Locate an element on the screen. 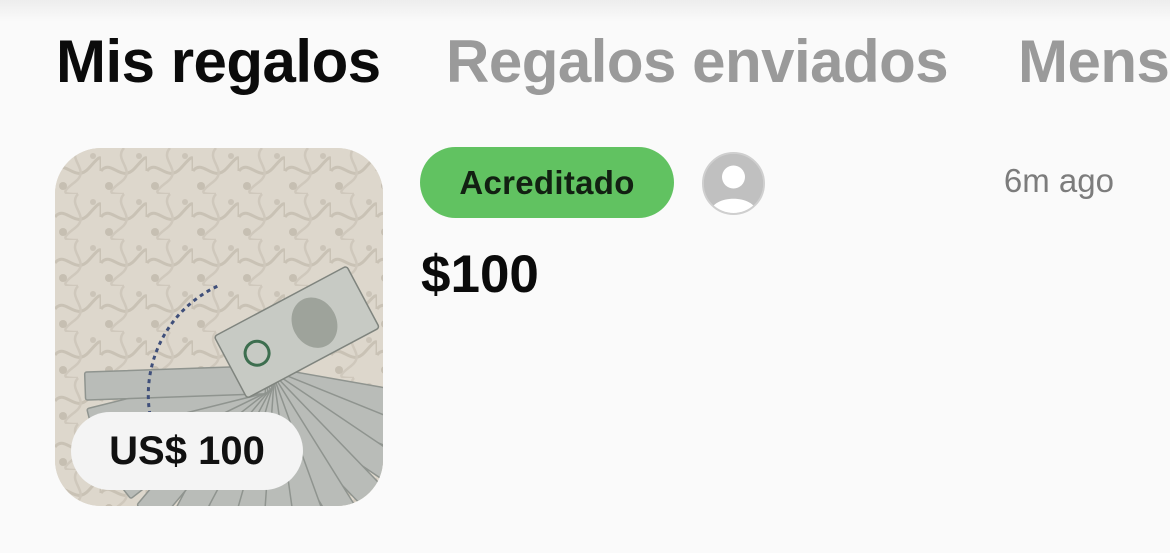 The width and height of the screenshot is (1170, 553). timestamp: 6m ago is located at coordinates (1058, 180).